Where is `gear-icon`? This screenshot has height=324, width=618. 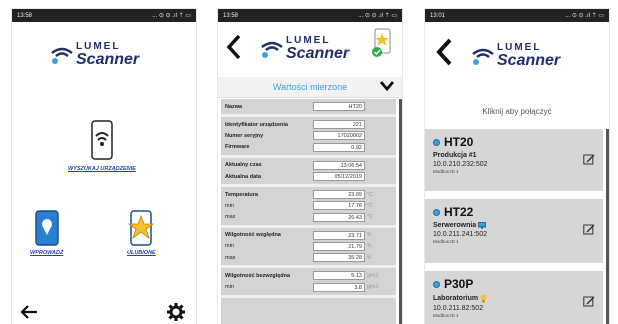
gear-icon is located at coordinates (176, 312).